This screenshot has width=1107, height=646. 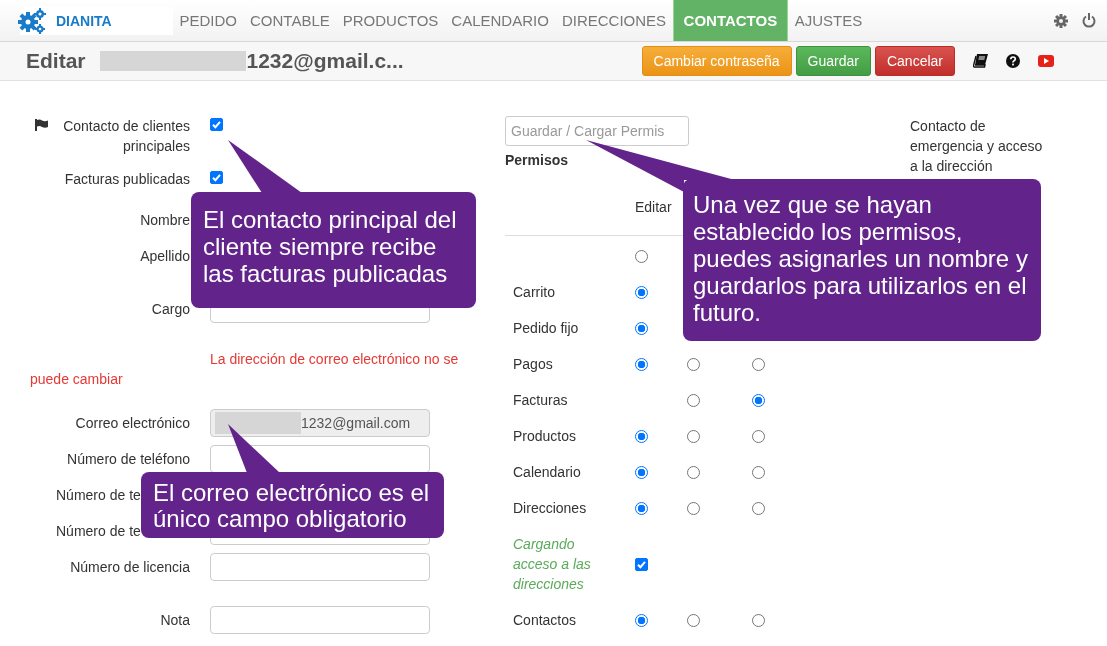 I want to click on permission-set-field: Guardar / Cargar Permis, so click(x=597, y=131).